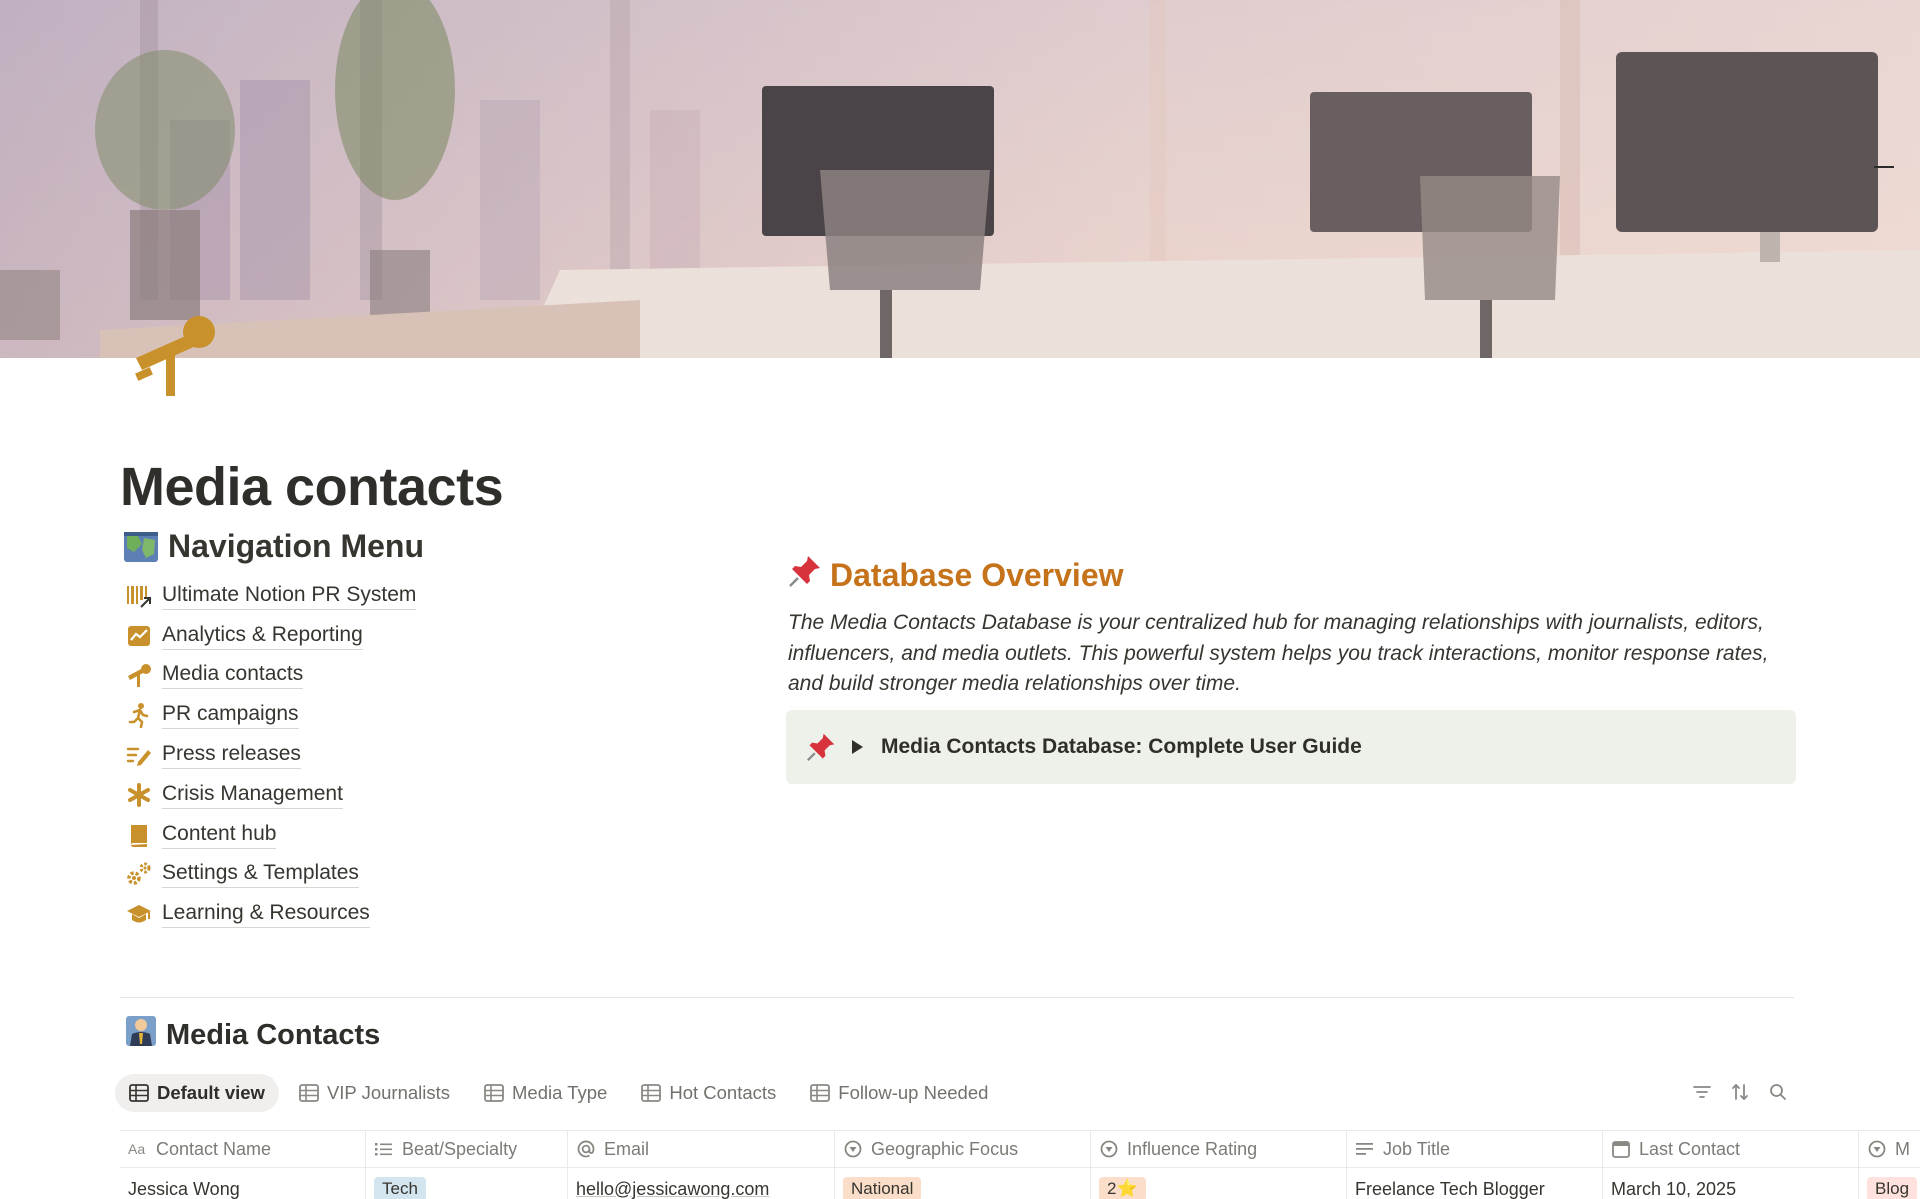 This screenshot has height=1199, width=1920. Describe the element at coordinates (1702, 1092) in the screenshot. I see `filter-icon` at that location.